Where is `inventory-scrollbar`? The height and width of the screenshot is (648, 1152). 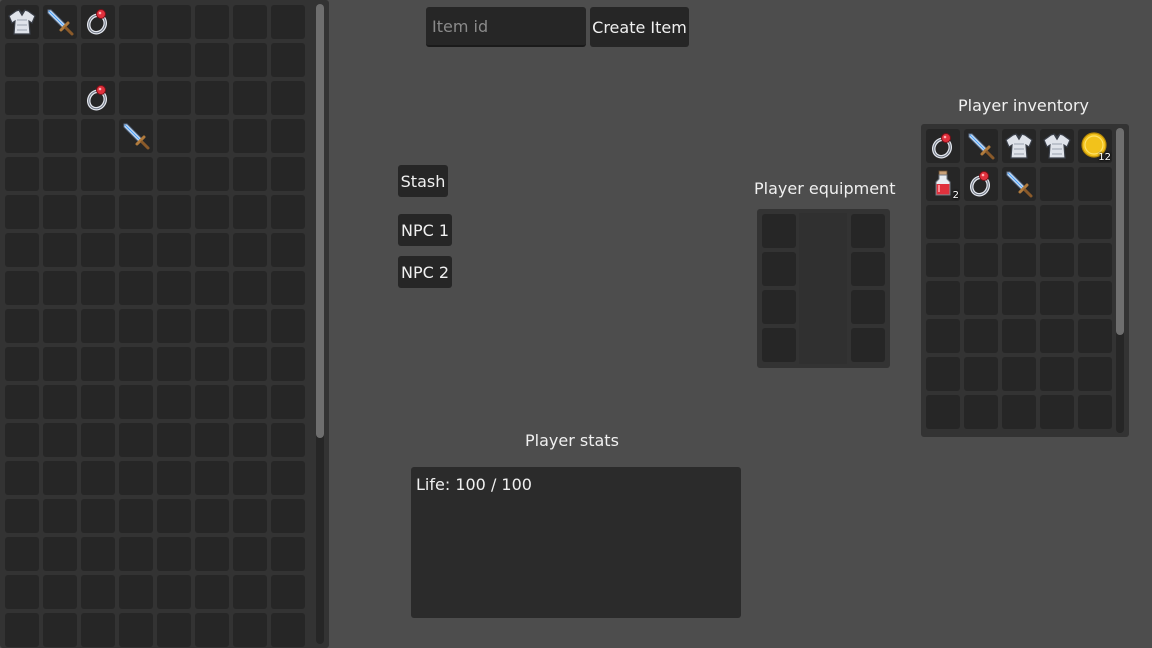 inventory-scrollbar is located at coordinates (1120, 280).